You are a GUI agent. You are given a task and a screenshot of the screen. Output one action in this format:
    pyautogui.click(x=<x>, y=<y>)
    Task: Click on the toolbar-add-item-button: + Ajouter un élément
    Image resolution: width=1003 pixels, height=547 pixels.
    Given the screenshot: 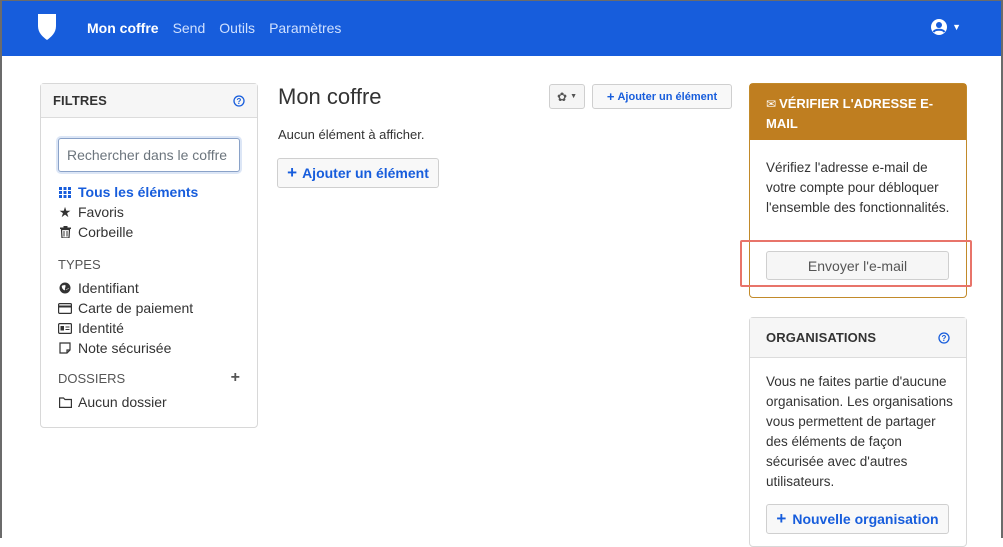 What is the action you would take?
    pyautogui.click(x=662, y=96)
    